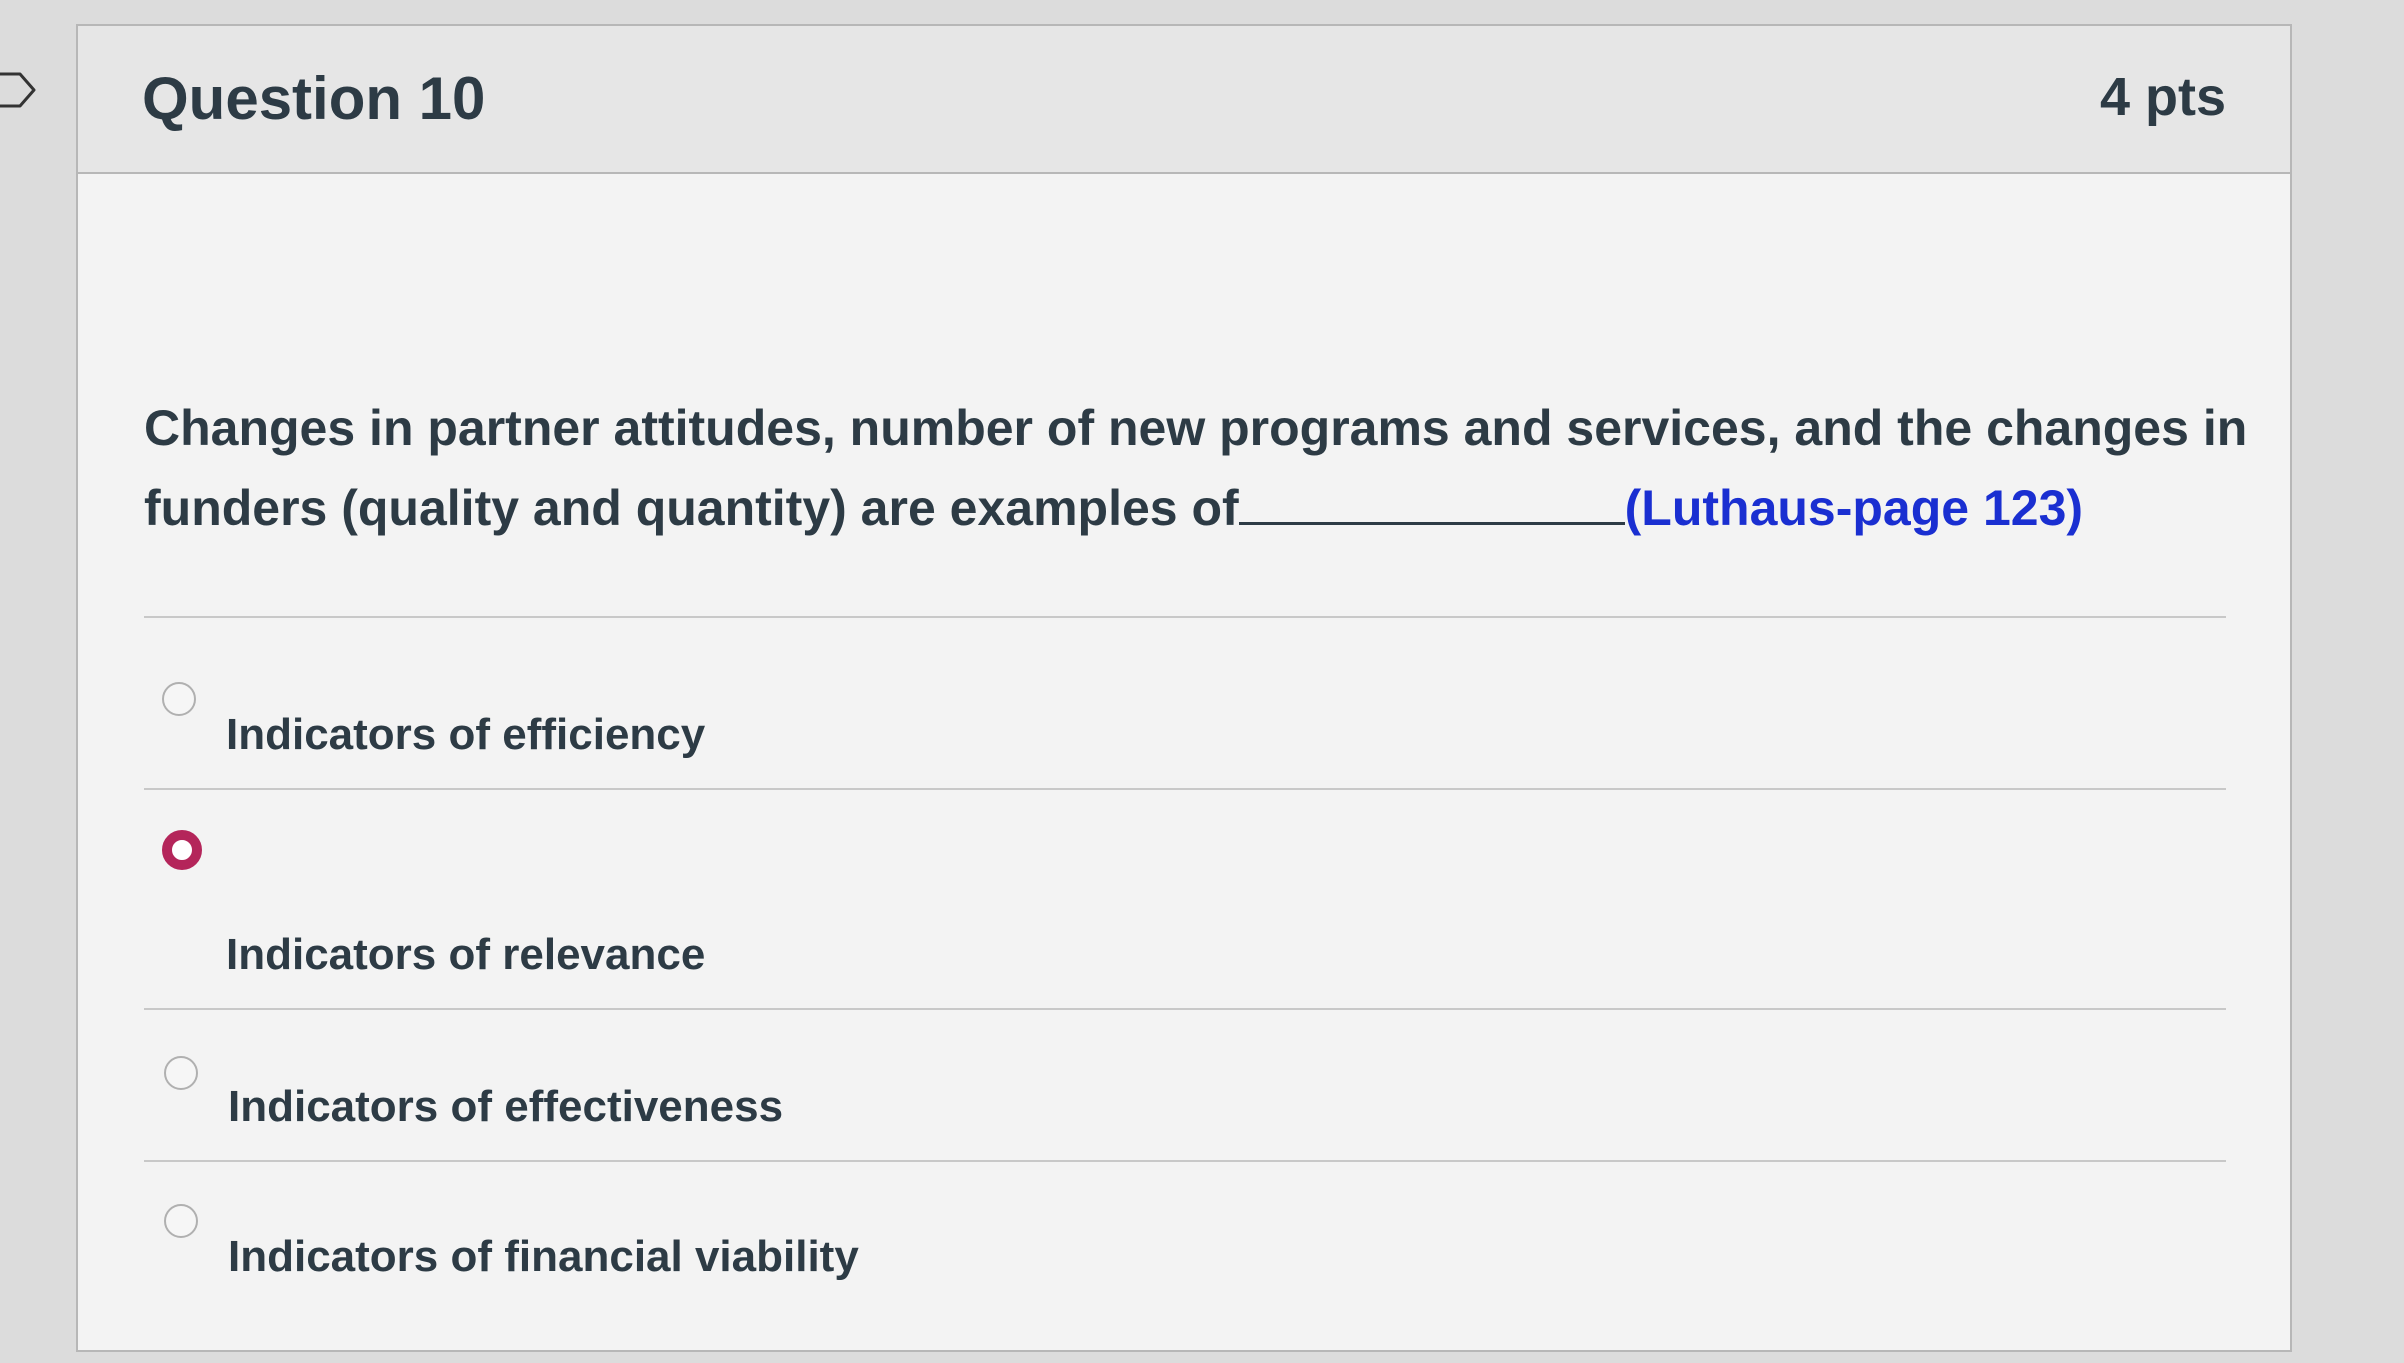  Describe the element at coordinates (2162, 97) in the screenshot. I see `question-points: 4 pts` at that location.